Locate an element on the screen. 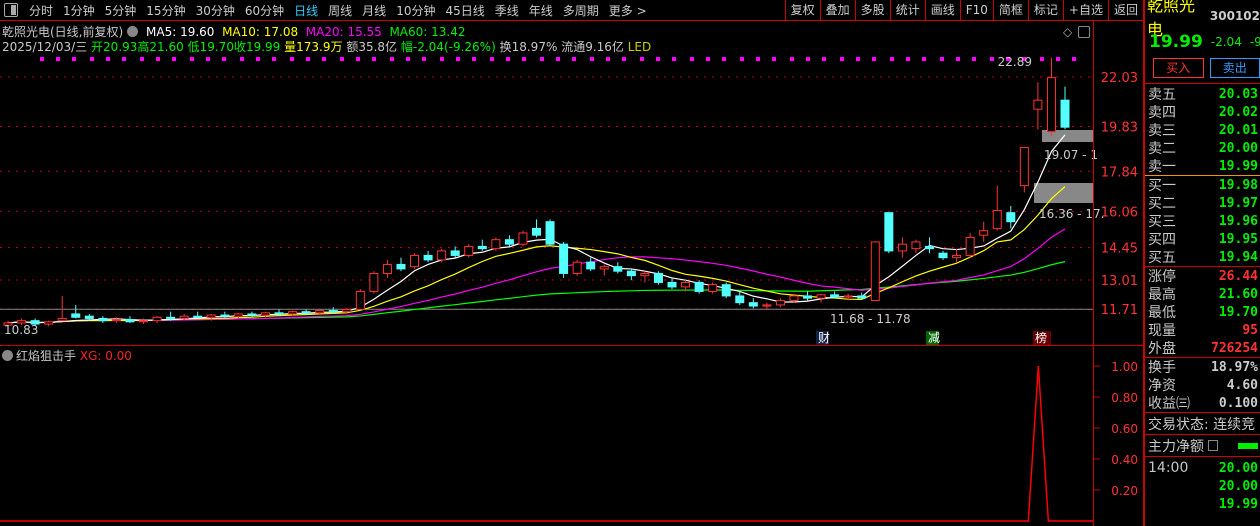 The height and width of the screenshot is (526, 1260). row-value: 19.96 is located at coordinates (1238, 221).